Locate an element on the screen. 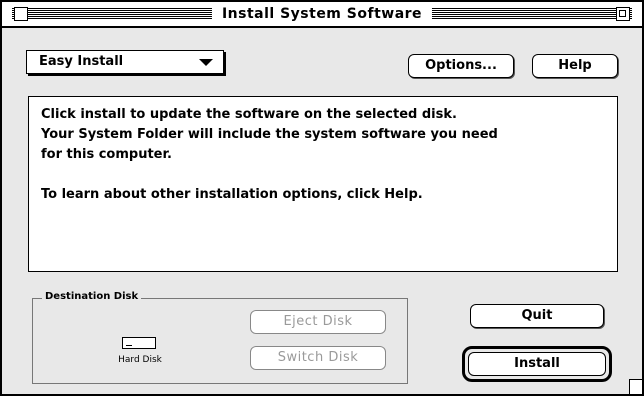  title-bar: Install System Software is located at coordinates (322, 15).